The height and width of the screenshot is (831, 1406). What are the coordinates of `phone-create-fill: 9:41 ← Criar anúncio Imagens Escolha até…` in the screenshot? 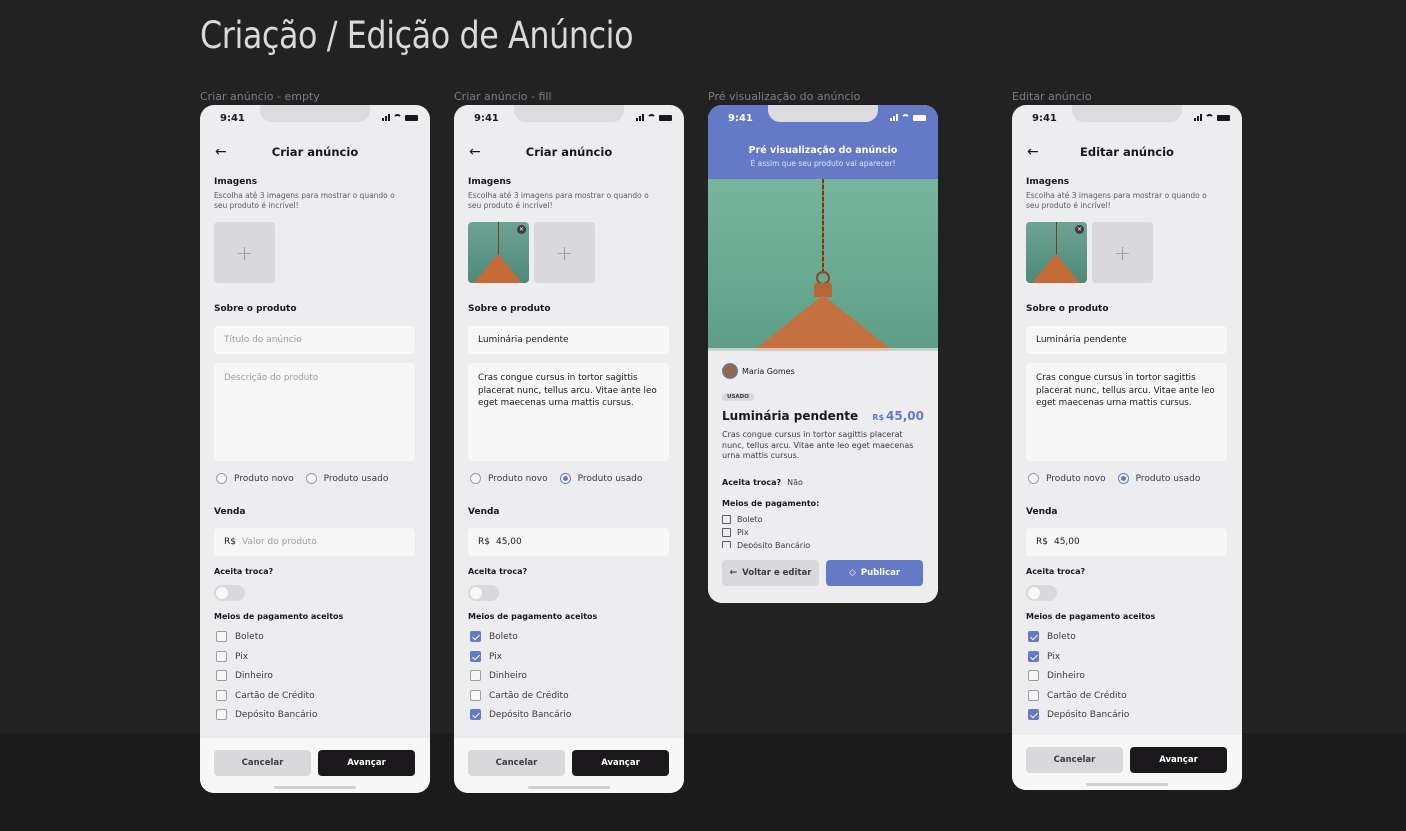 It's located at (569, 449).